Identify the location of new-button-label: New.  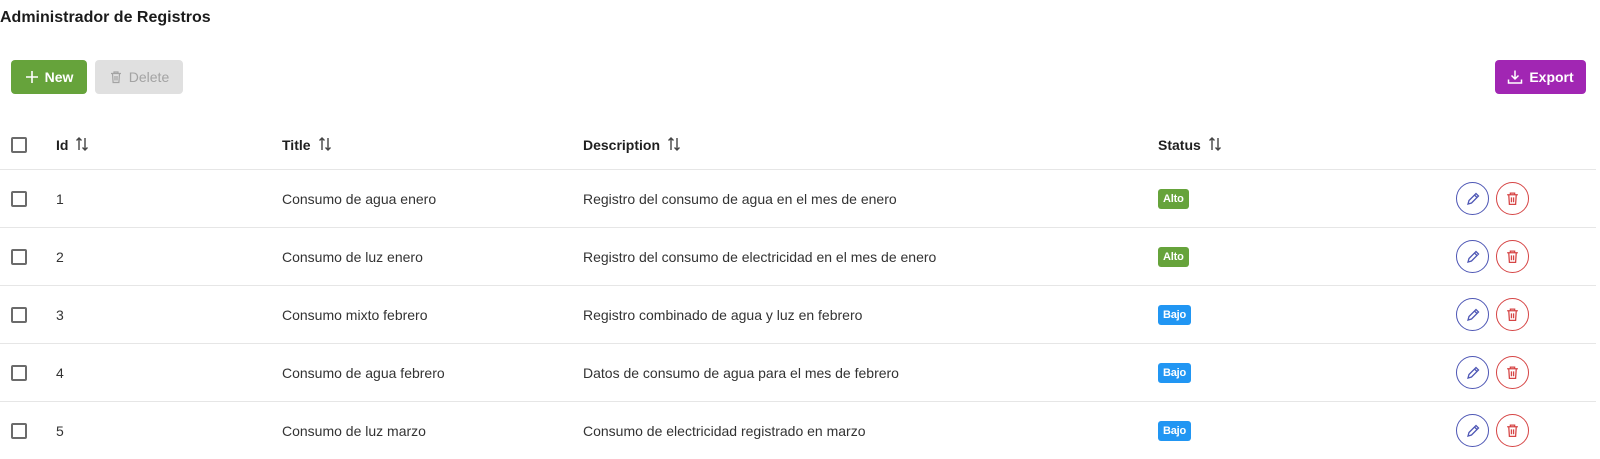
(59, 77).